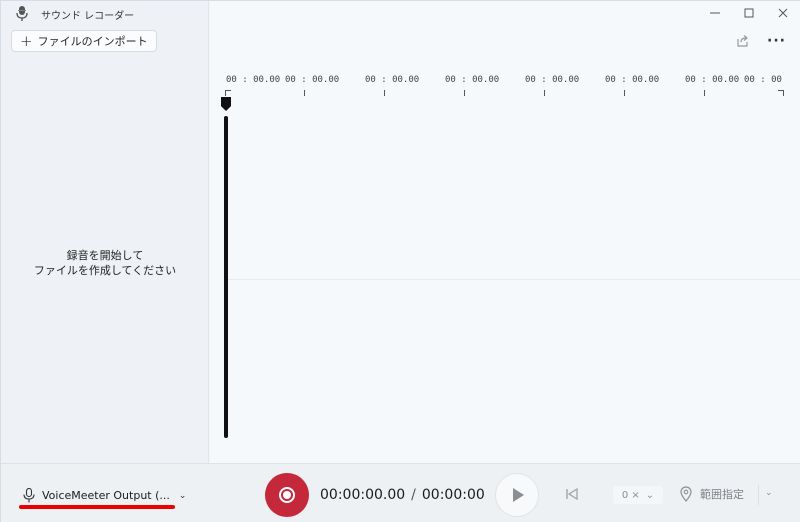 This screenshot has height=522, width=800. What do you see at coordinates (760, 41) in the screenshot?
I see `top-actions: ···` at bounding box center [760, 41].